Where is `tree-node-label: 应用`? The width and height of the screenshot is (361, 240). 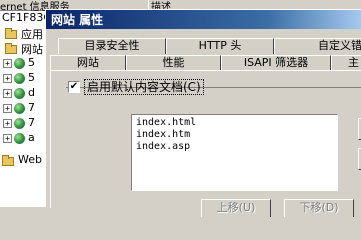 tree-node-label: 应用 is located at coordinates (32, 34).